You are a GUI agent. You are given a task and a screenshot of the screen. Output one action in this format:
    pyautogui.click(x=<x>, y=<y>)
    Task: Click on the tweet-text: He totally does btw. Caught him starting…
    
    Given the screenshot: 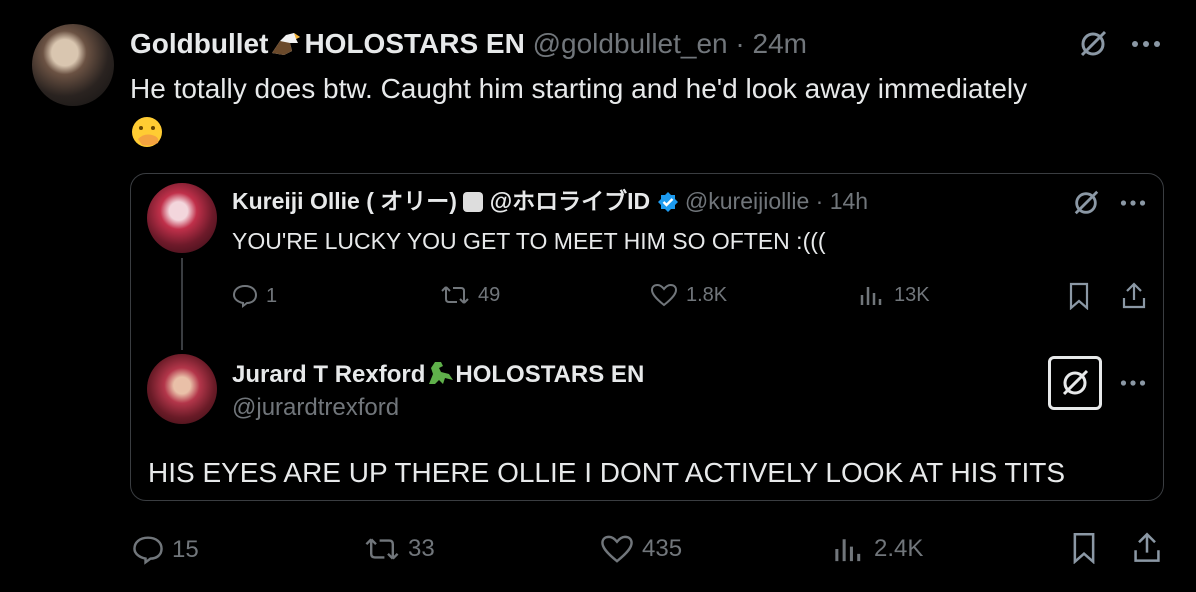 What is the action you would take?
    pyautogui.click(x=640, y=109)
    